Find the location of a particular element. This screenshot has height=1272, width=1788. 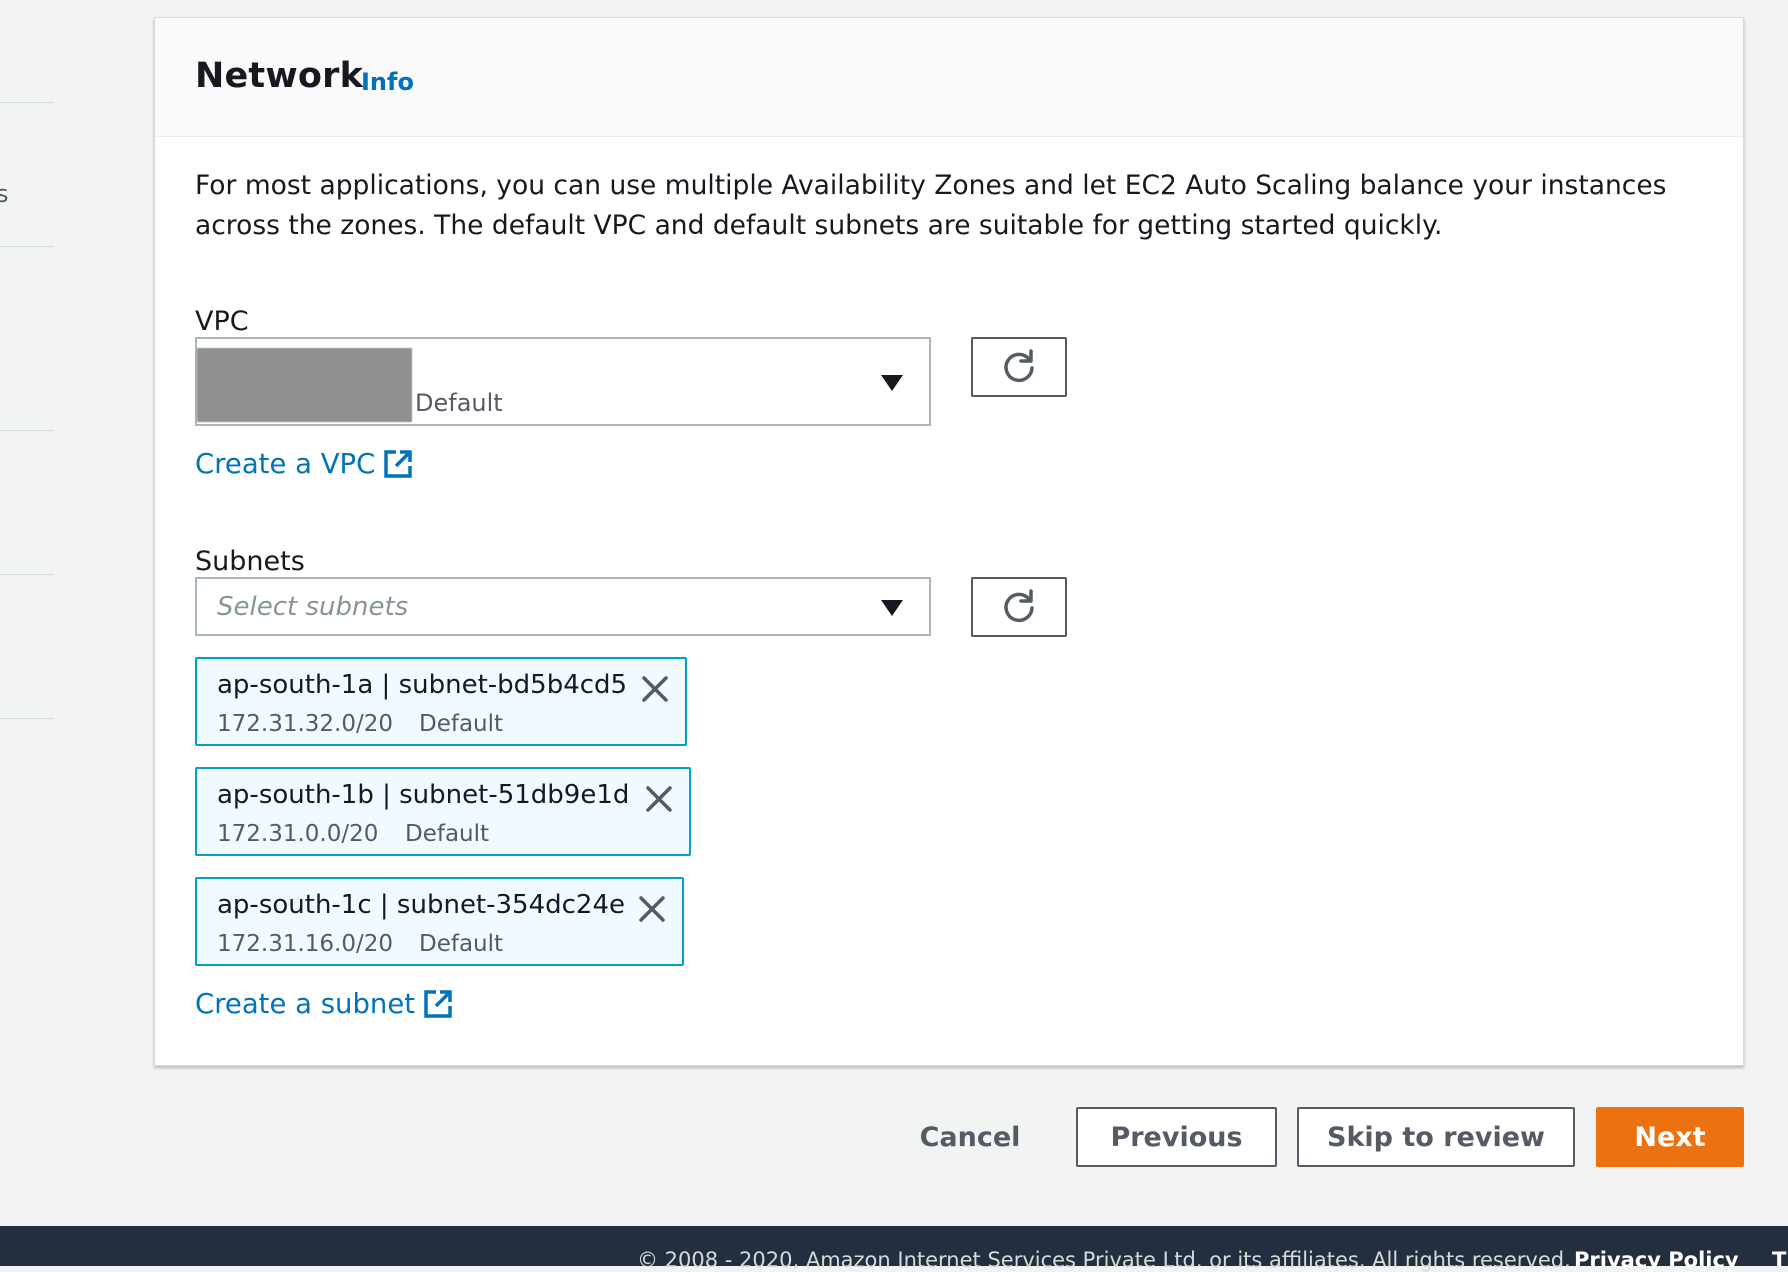

subnet-token-cidr: 172.31.32.0/20 is located at coordinates (305, 724).